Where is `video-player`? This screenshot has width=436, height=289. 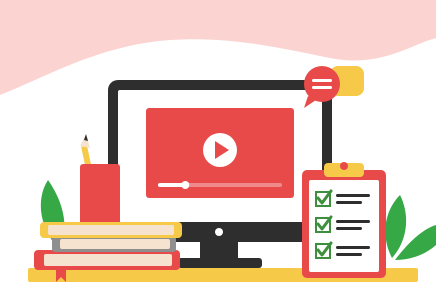 video-player is located at coordinates (220, 153).